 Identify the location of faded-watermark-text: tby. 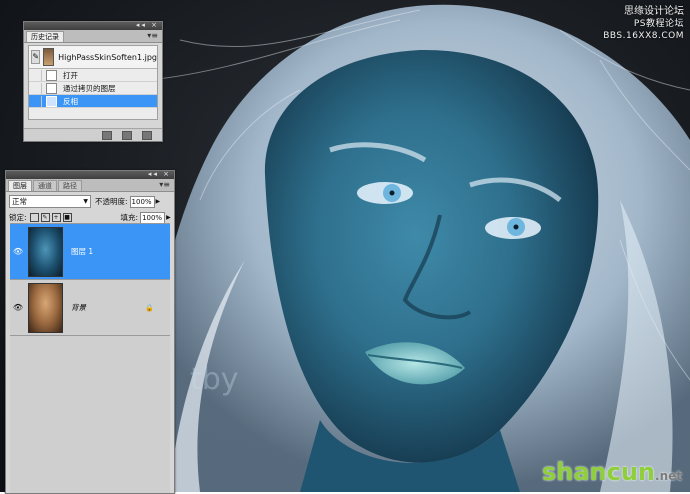
(214, 379).